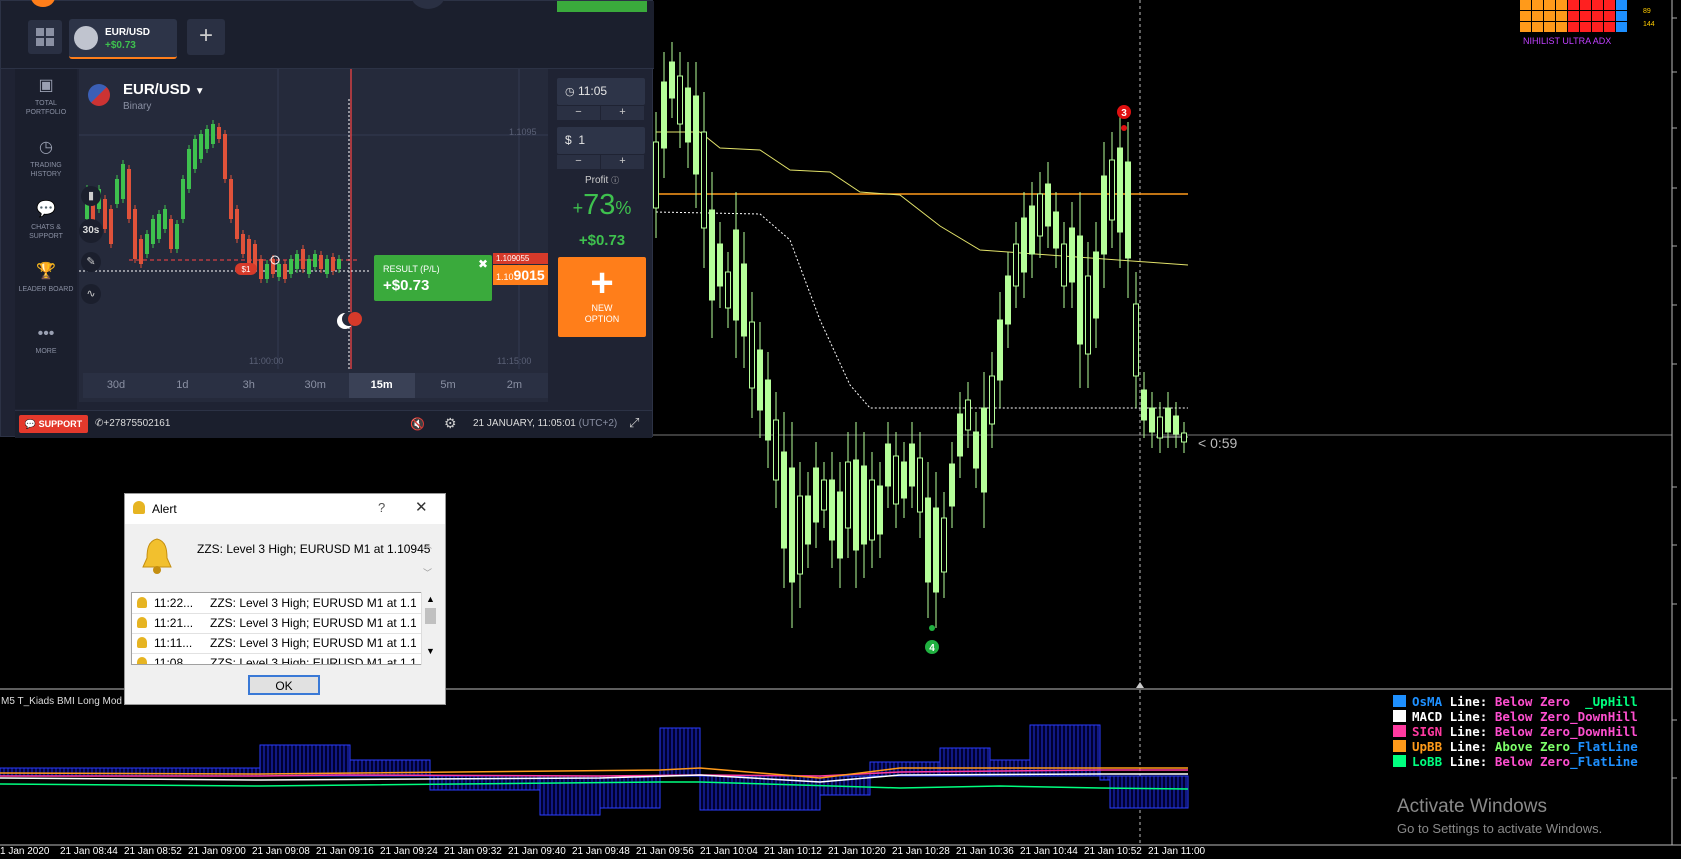 The height and width of the screenshot is (859, 1681). Describe the element at coordinates (46, 159) in the screenshot. I see `nav-item-1: ◷ TRADING HISTORY` at that location.